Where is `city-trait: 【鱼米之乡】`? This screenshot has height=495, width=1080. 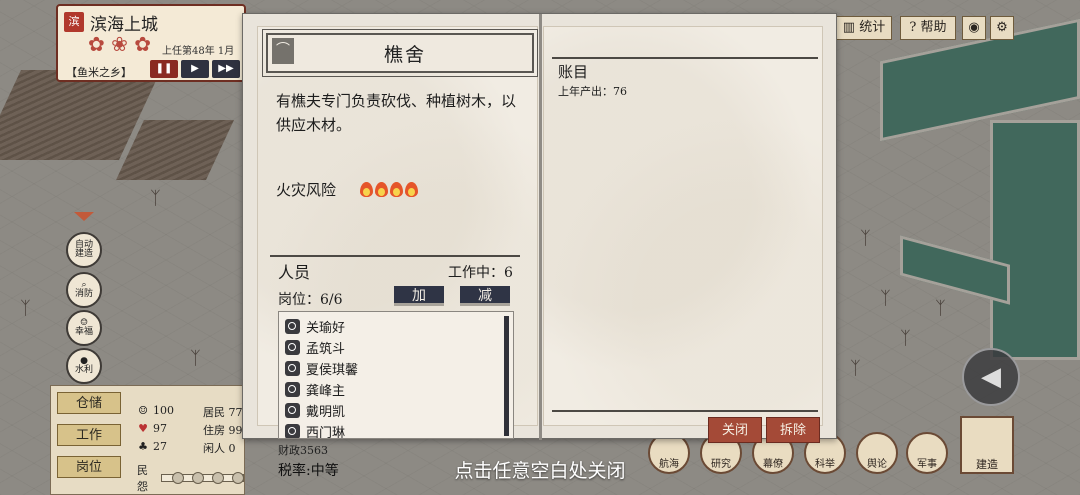 city-trait: 【鱼米之乡】 is located at coordinates (99, 72).